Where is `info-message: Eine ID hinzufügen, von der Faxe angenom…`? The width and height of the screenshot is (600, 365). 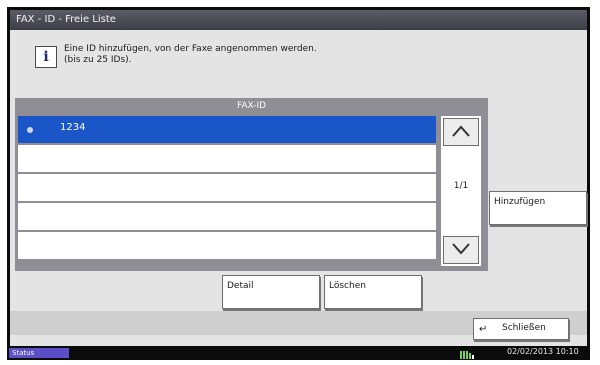 info-message: Eine ID hinzufügen, von der Faxe angenom… is located at coordinates (190, 55).